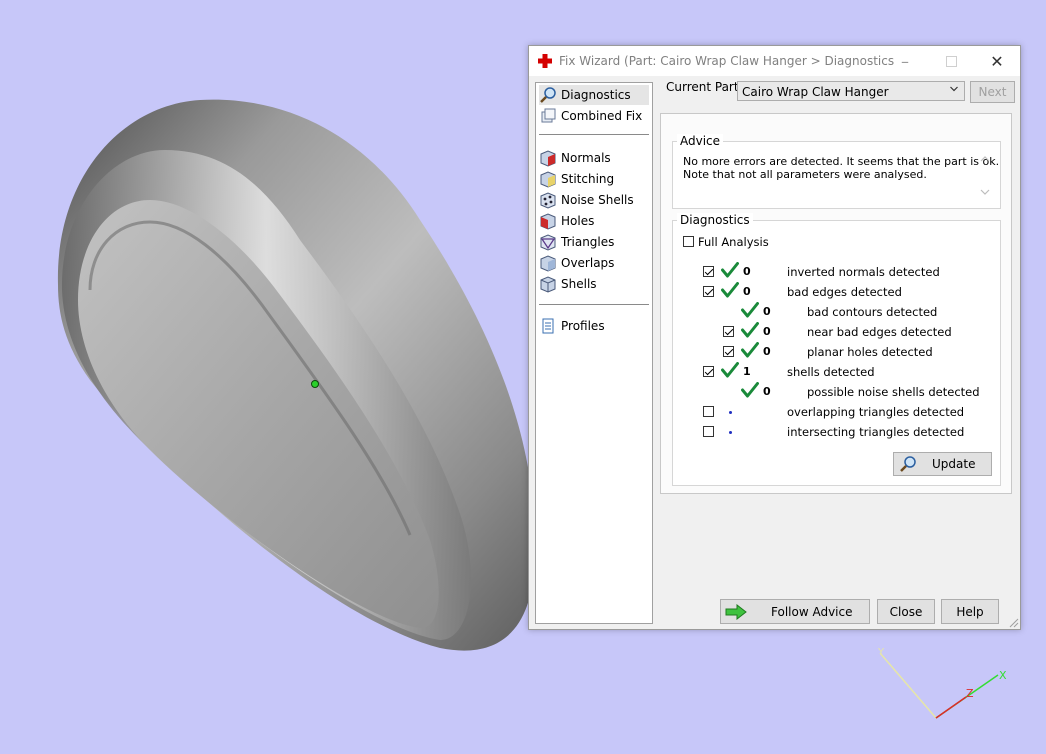 The height and width of the screenshot is (754, 1046). Describe the element at coordinates (747, 291) in the screenshot. I see `bad-edges-count: 0` at that location.